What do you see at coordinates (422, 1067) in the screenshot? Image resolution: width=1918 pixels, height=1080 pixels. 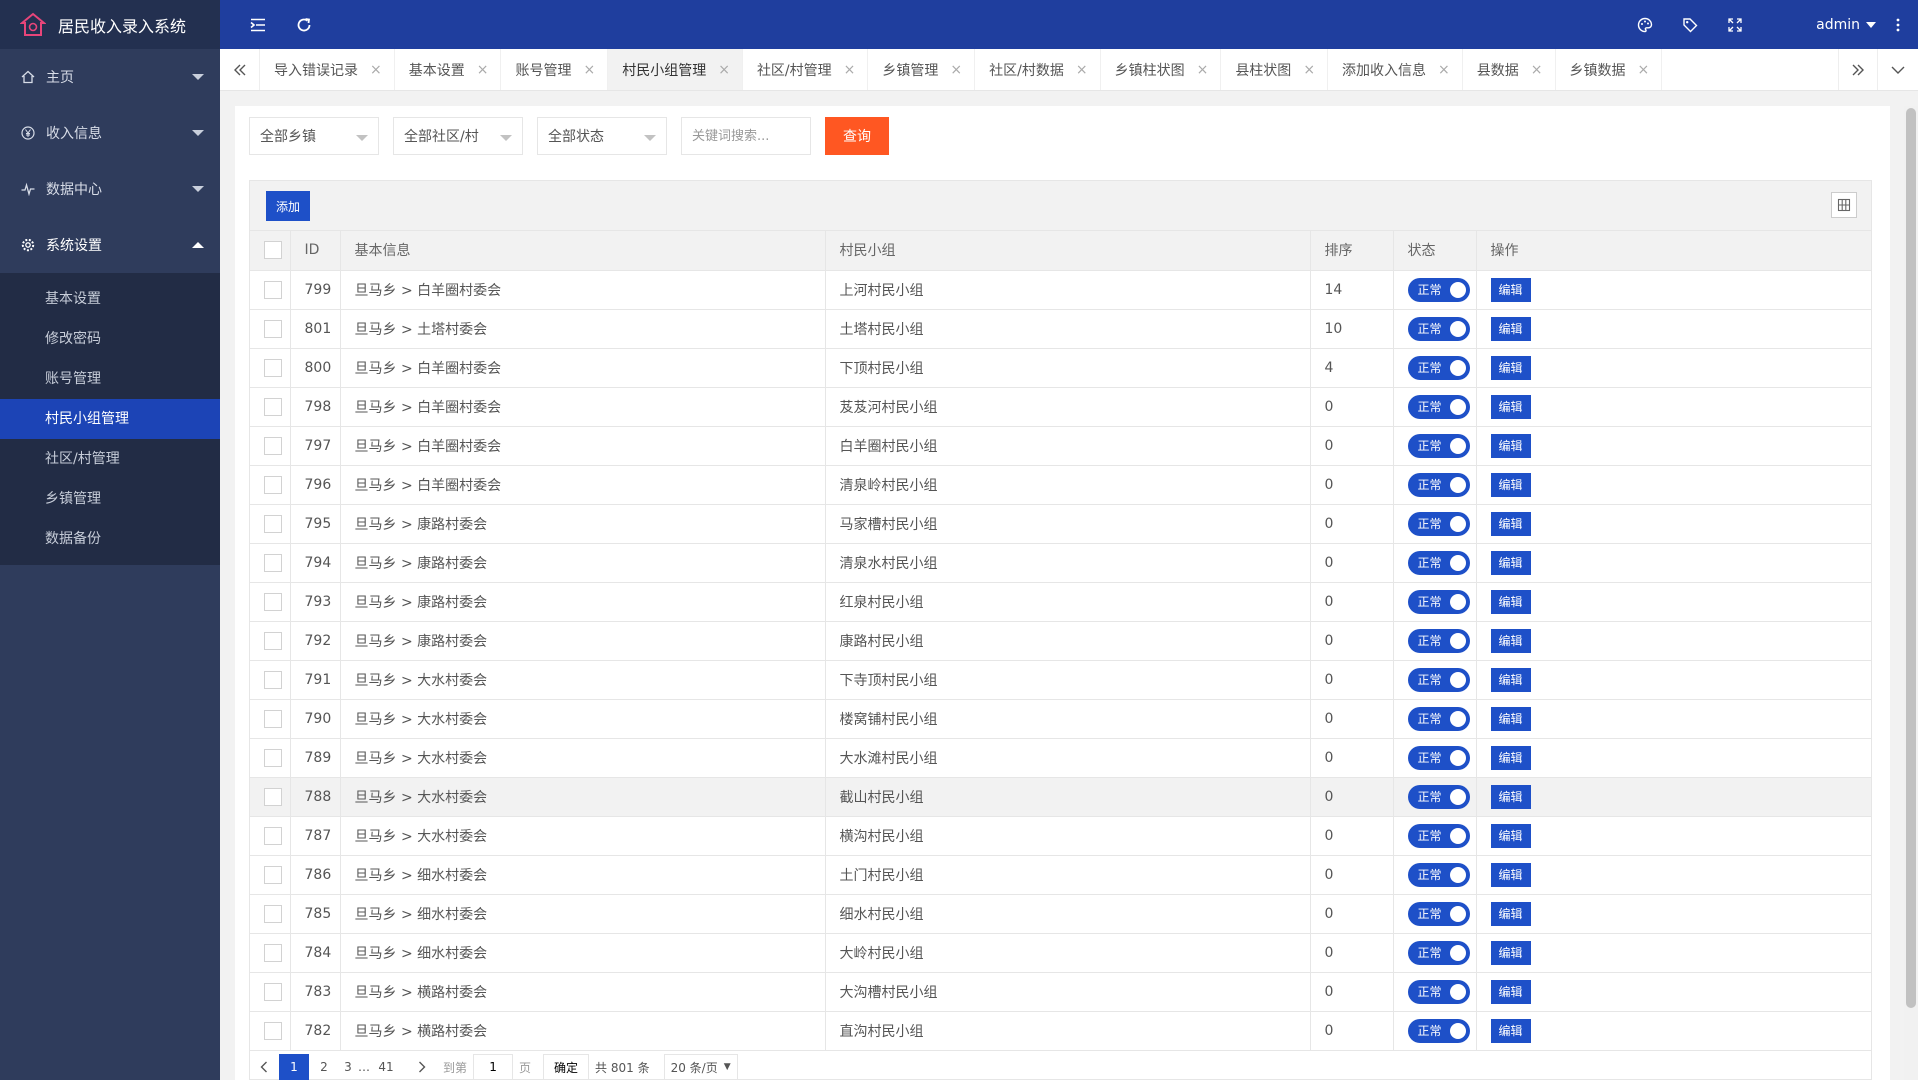 I see `next-page-button` at bounding box center [422, 1067].